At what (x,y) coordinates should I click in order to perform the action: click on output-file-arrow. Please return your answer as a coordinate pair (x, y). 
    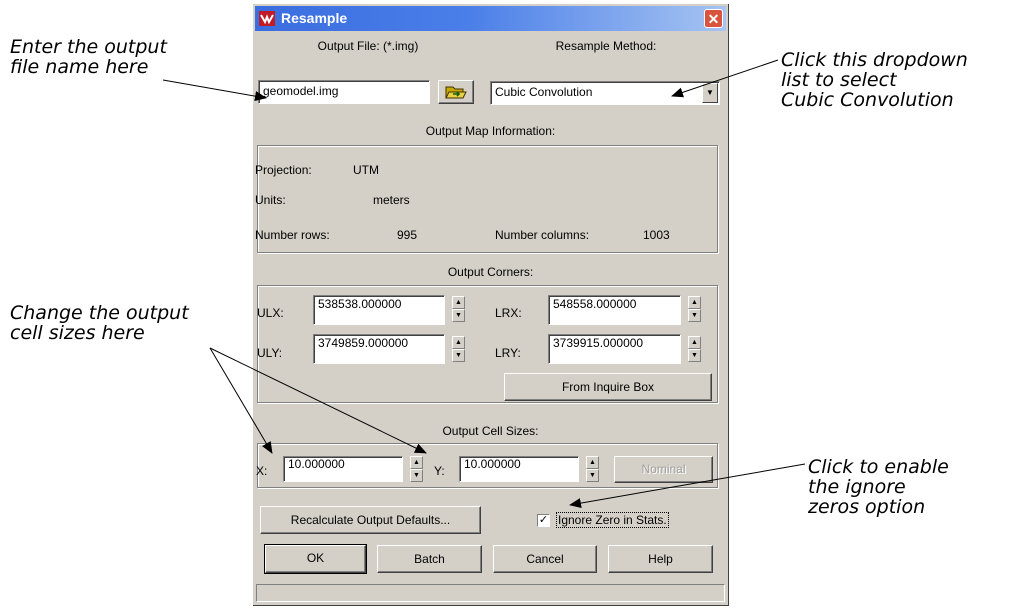
    Looking at the image, I should click on (214, 90).